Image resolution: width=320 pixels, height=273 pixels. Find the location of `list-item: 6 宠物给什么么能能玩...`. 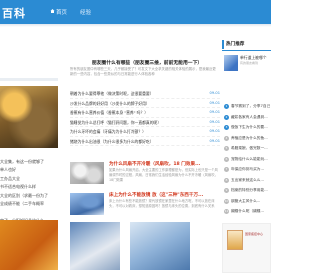

list-item: 6 宠物给什么么能能玩... is located at coordinates (247, 160).